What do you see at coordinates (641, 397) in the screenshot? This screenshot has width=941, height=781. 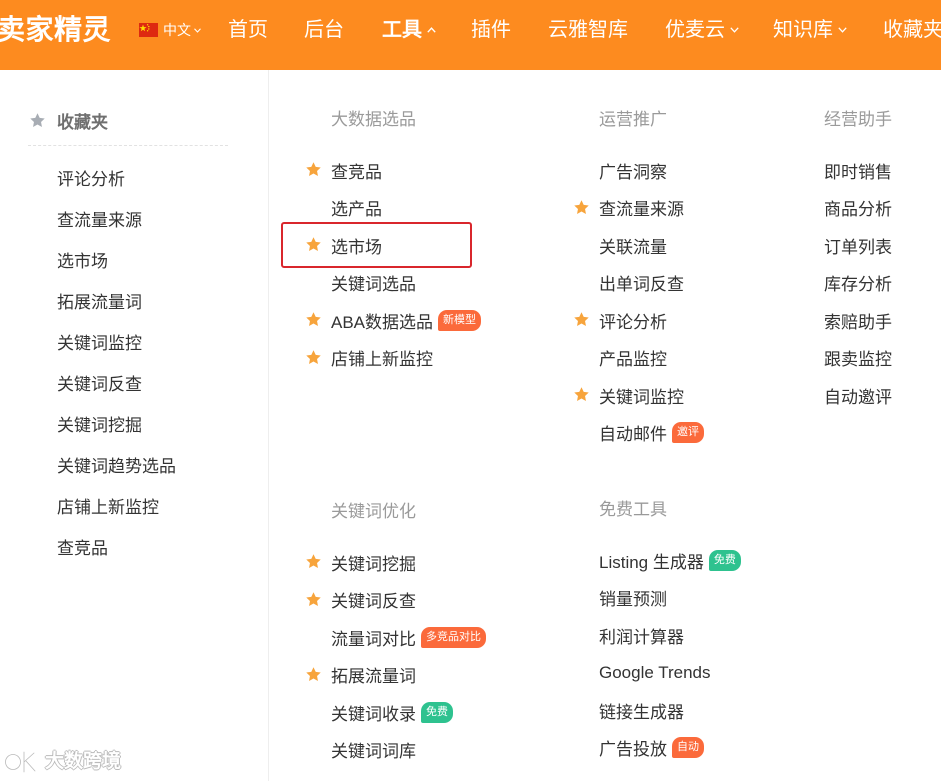 I see `menu-item-label: 关键词监控` at bounding box center [641, 397].